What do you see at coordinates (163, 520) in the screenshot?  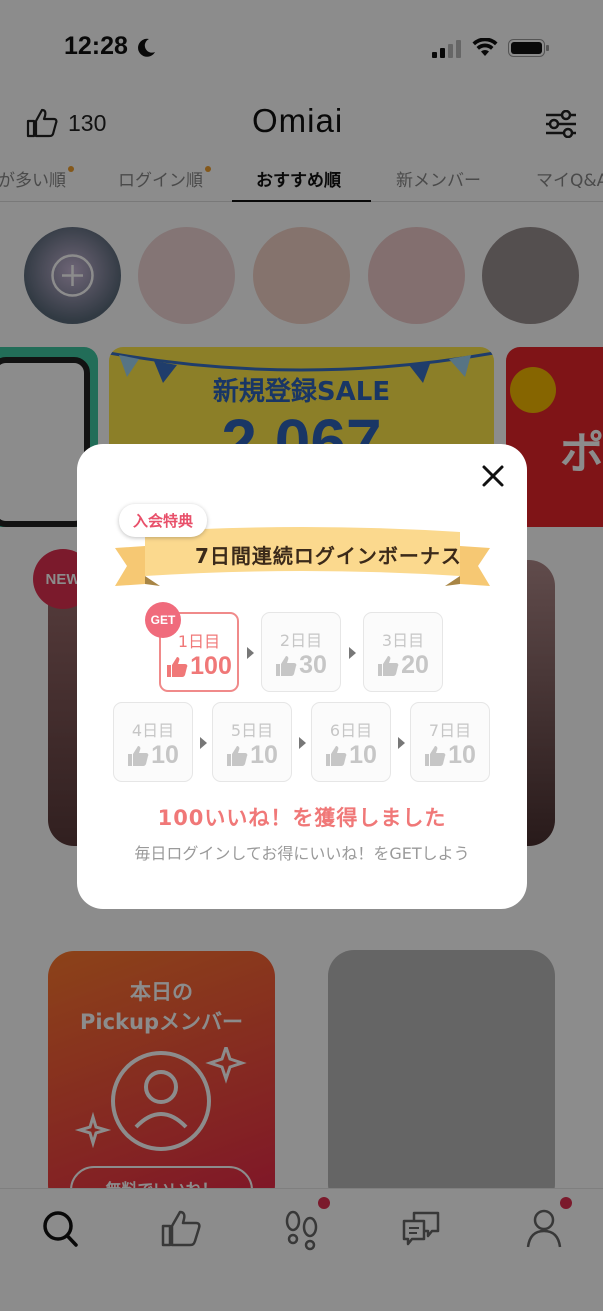 I see `ribbon-tag: 入会特典` at bounding box center [163, 520].